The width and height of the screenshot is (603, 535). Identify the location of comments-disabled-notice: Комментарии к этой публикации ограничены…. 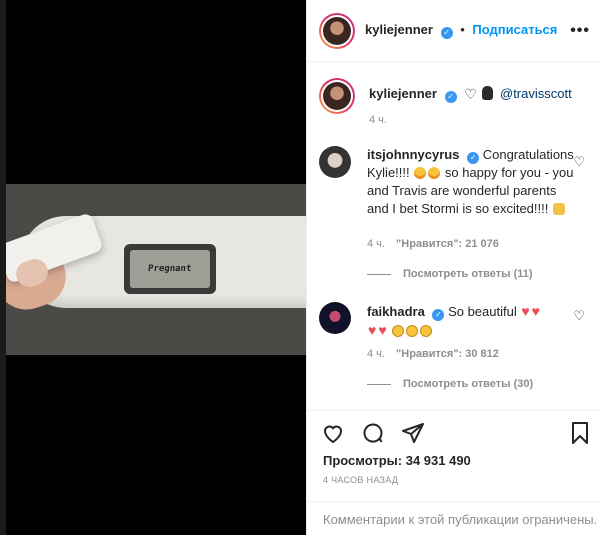
(455, 518).